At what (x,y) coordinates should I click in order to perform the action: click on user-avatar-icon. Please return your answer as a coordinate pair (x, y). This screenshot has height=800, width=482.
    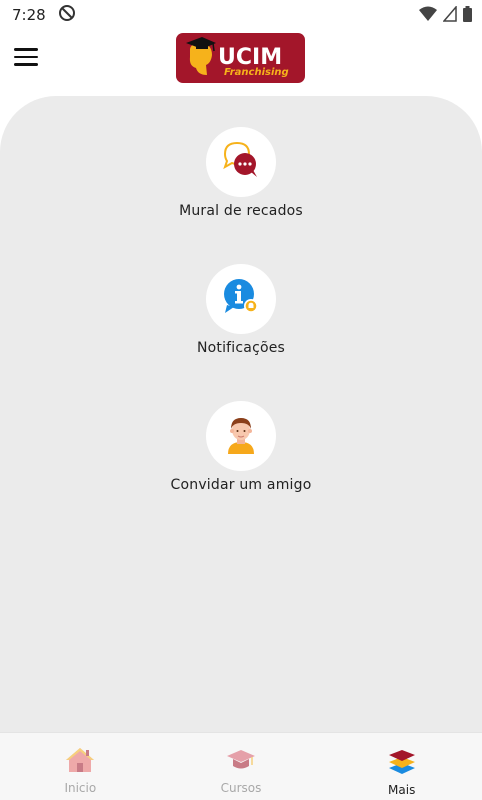
    Looking at the image, I should click on (241, 436).